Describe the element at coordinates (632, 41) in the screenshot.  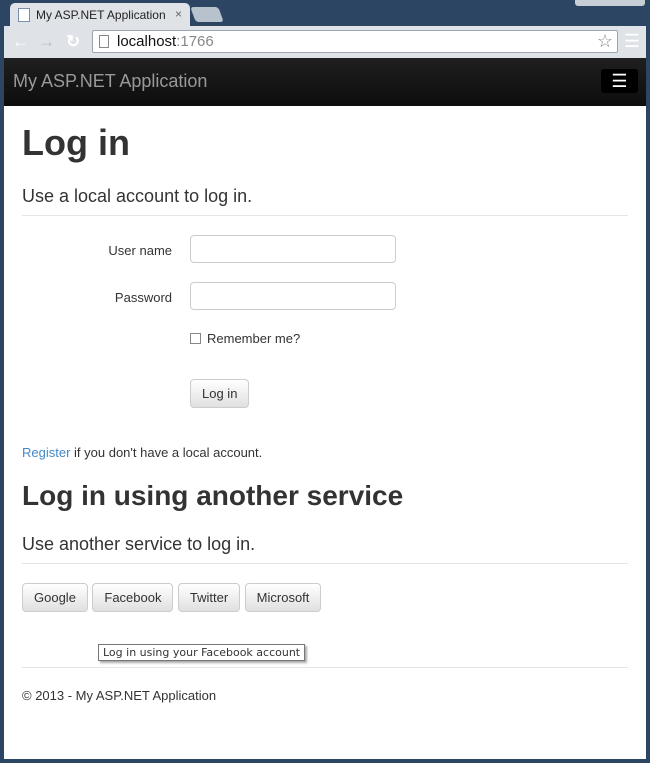
I see `browser-menu-icon: ☰` at that location.